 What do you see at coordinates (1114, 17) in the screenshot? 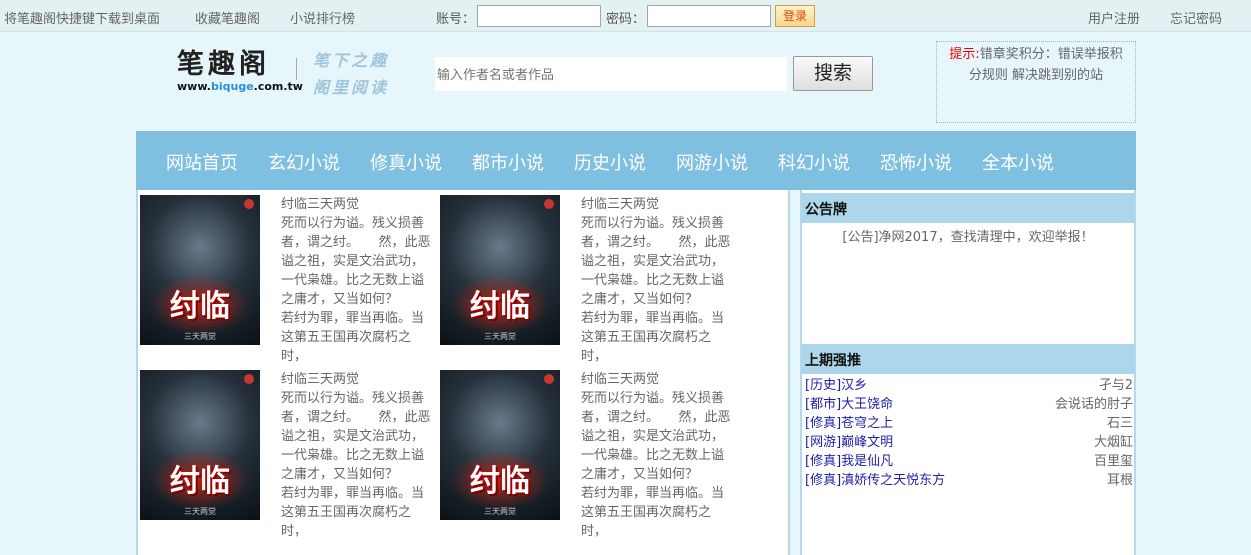
I see `register-link: 用户注册` at bounding box center [1114, 17].